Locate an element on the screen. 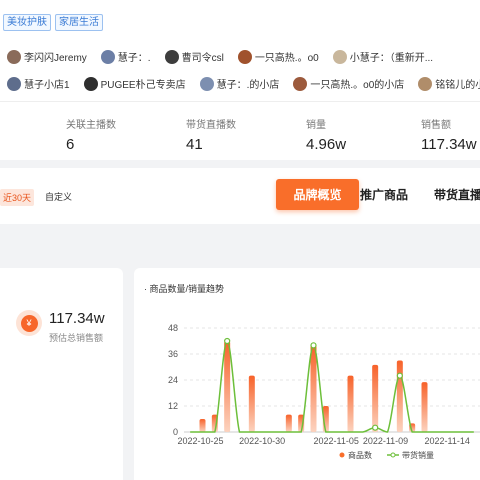  anchor-item: 一只高热.。o0的小店 is located at coordinates (348, 83).